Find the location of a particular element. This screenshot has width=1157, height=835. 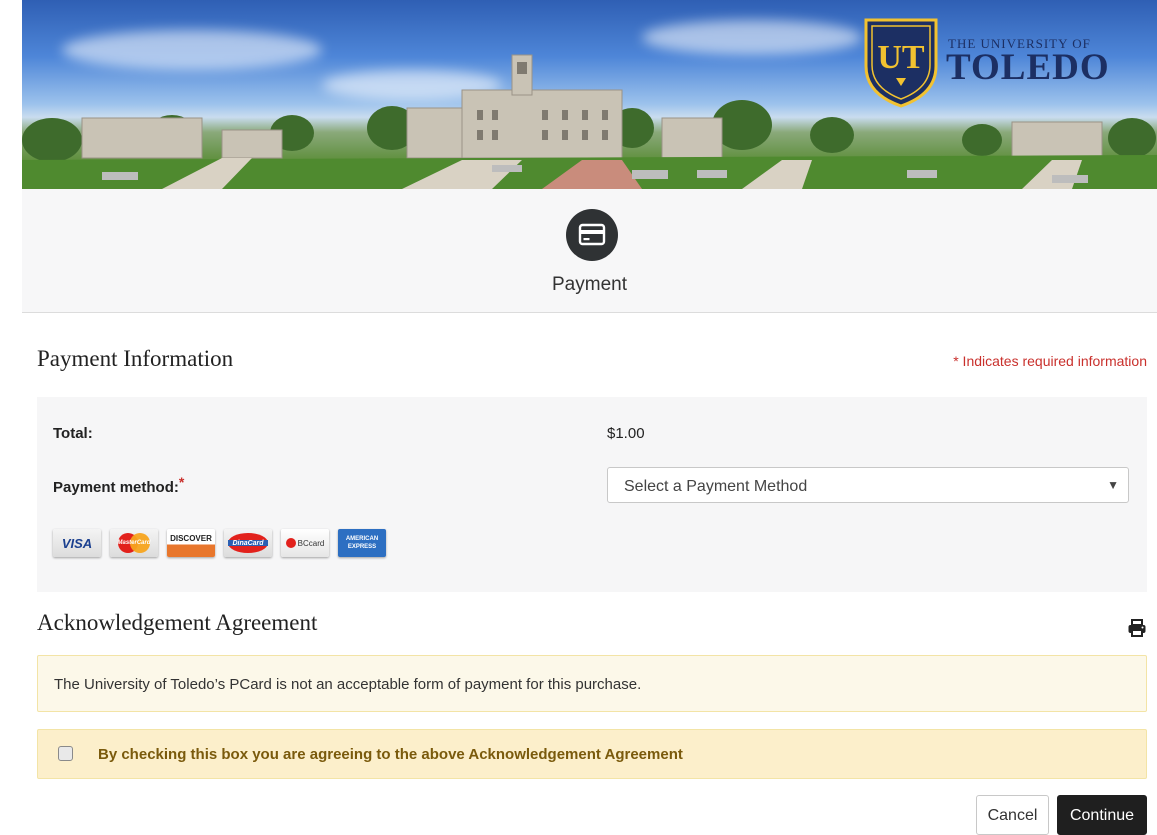

amex-card-icon: AMERICAN EXPRESS is located at coordinates (362, 543).